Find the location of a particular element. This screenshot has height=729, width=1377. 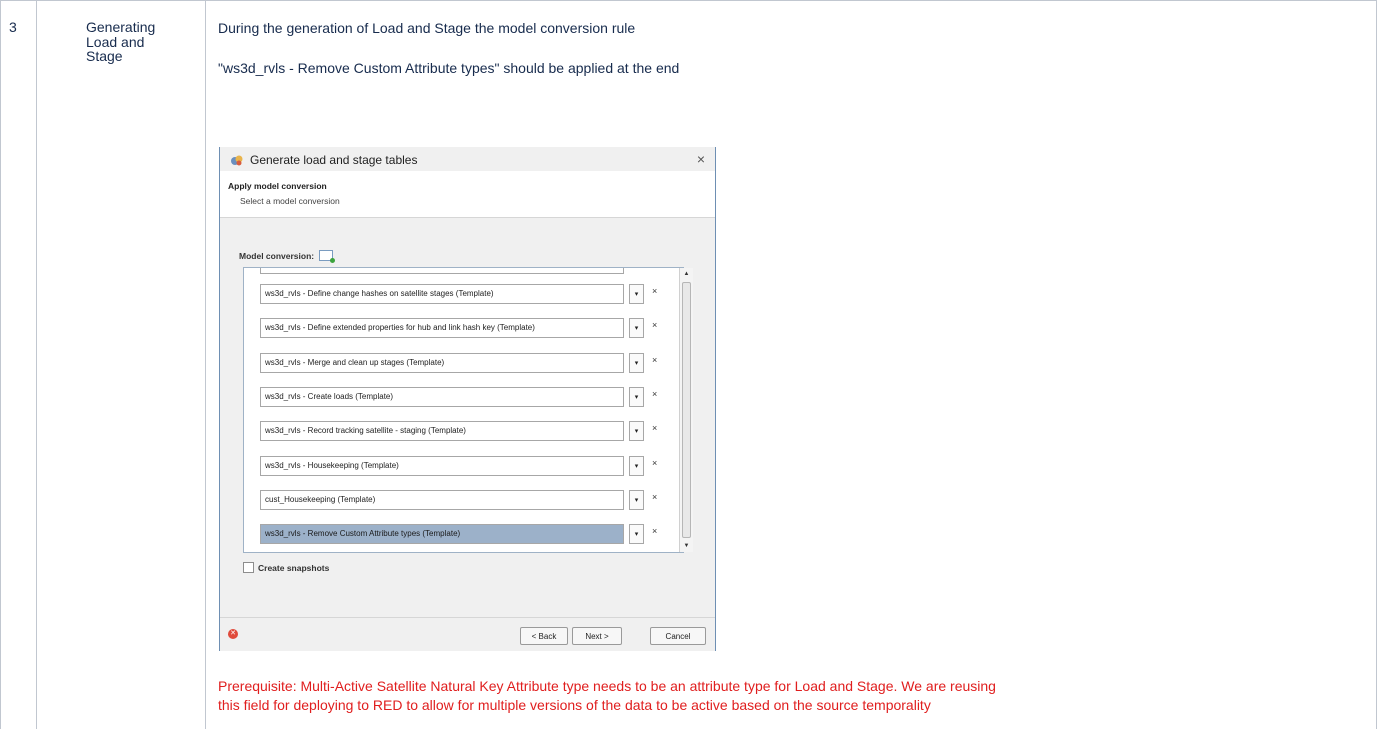

create-snapshots-label: Create snapshots is located at coordinates (294, 567).